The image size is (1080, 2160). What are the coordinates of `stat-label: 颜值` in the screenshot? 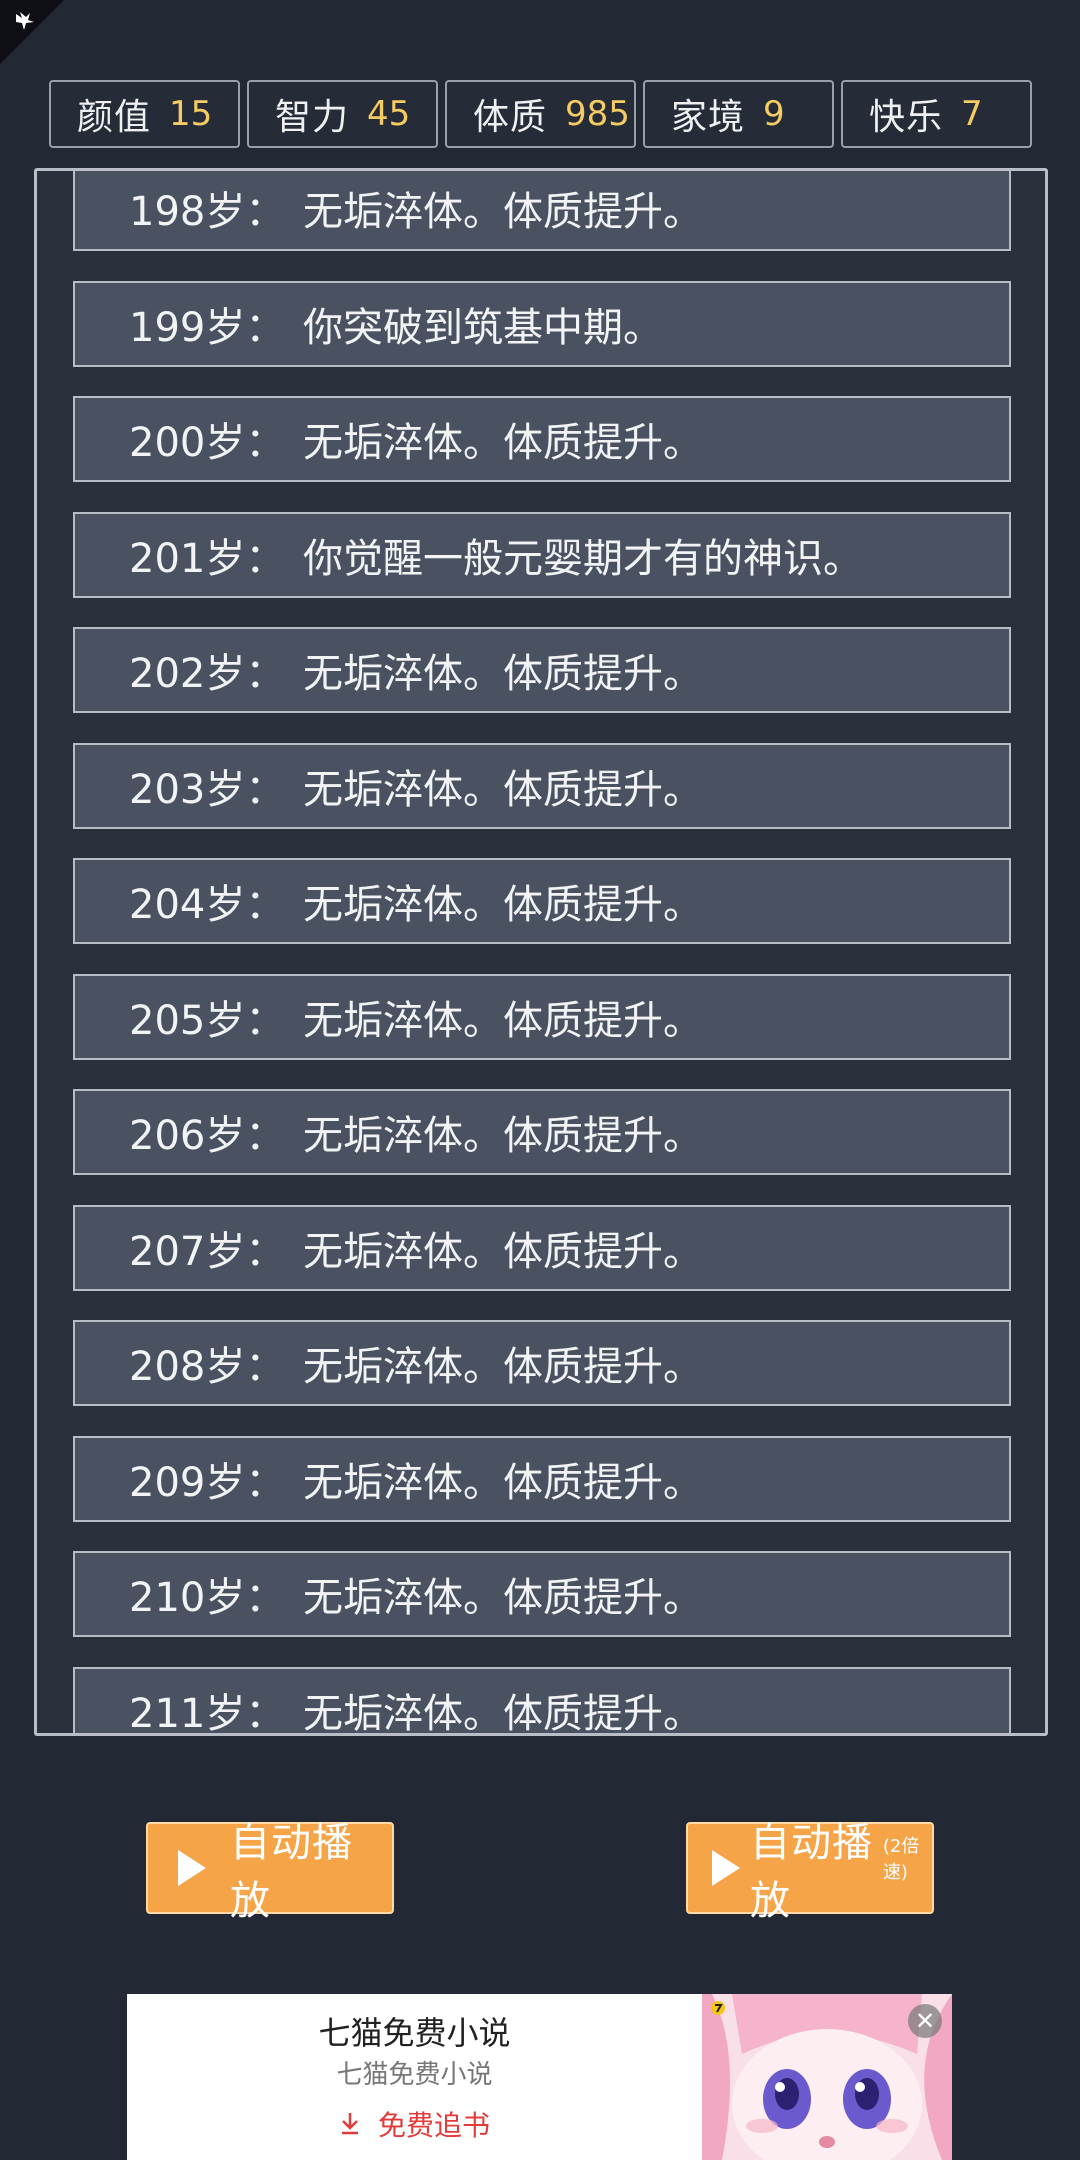 It's located at (114, 117).